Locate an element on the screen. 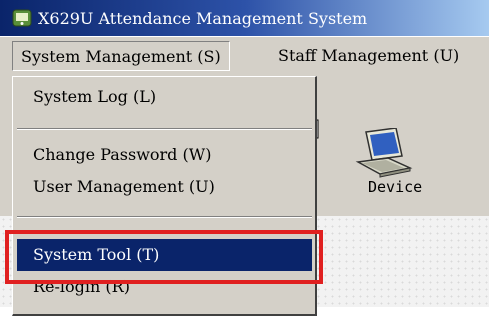 The width and height of the screenshot is (489, 316). menu-system-management: System Management (S) is located at coordinates (121, 56).